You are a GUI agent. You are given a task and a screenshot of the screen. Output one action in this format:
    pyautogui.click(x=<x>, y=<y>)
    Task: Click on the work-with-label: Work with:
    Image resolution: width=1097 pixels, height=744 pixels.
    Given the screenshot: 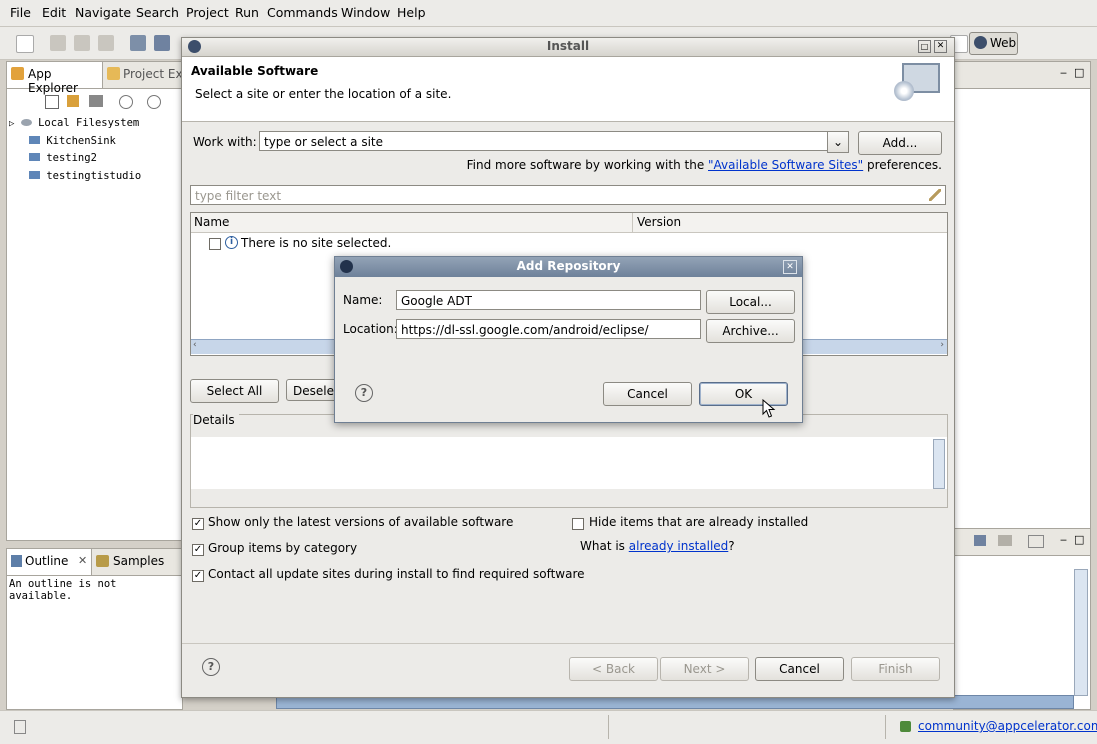 What is the action you would take?
    pyautogui.click(x=225, y=142)
    